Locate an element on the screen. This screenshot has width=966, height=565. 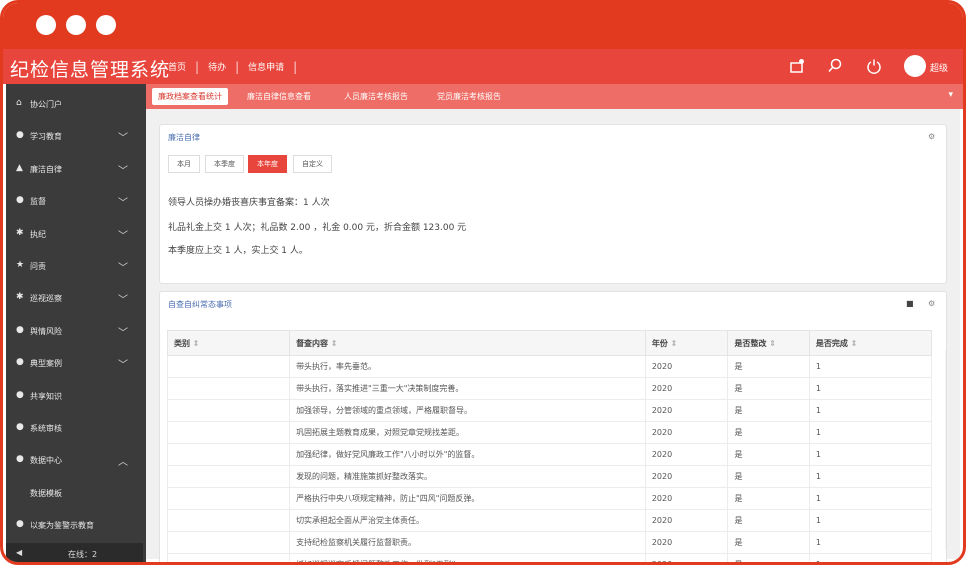
user-name: 超级 is located at coordinates (939, 67).